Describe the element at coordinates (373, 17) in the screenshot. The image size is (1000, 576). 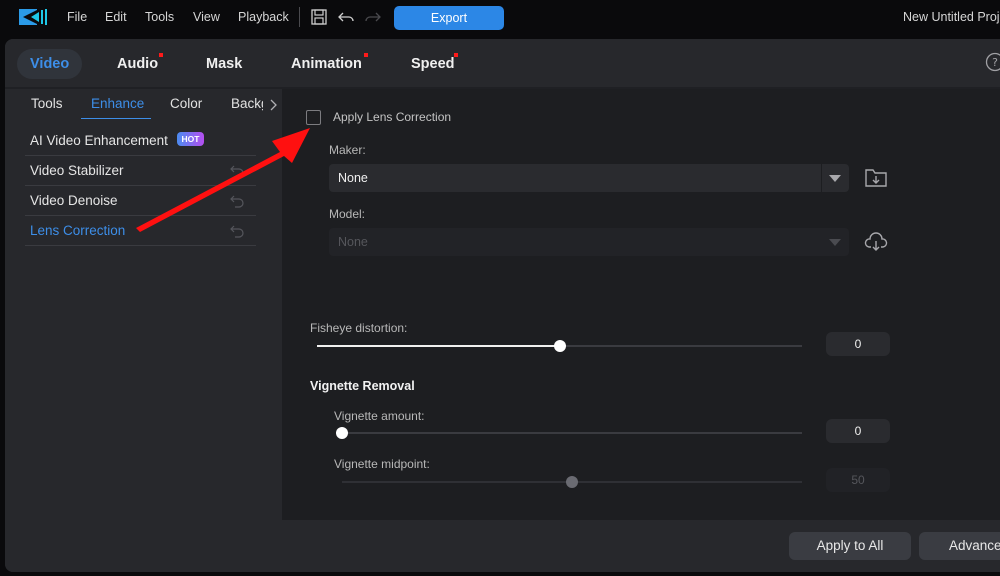
I see `redo-icon` at that location.